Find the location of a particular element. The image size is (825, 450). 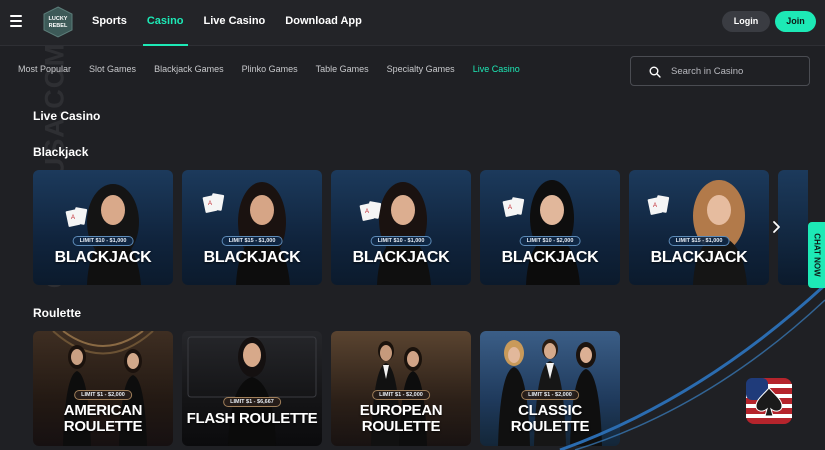

search-box is located at coordinates (720, 71).